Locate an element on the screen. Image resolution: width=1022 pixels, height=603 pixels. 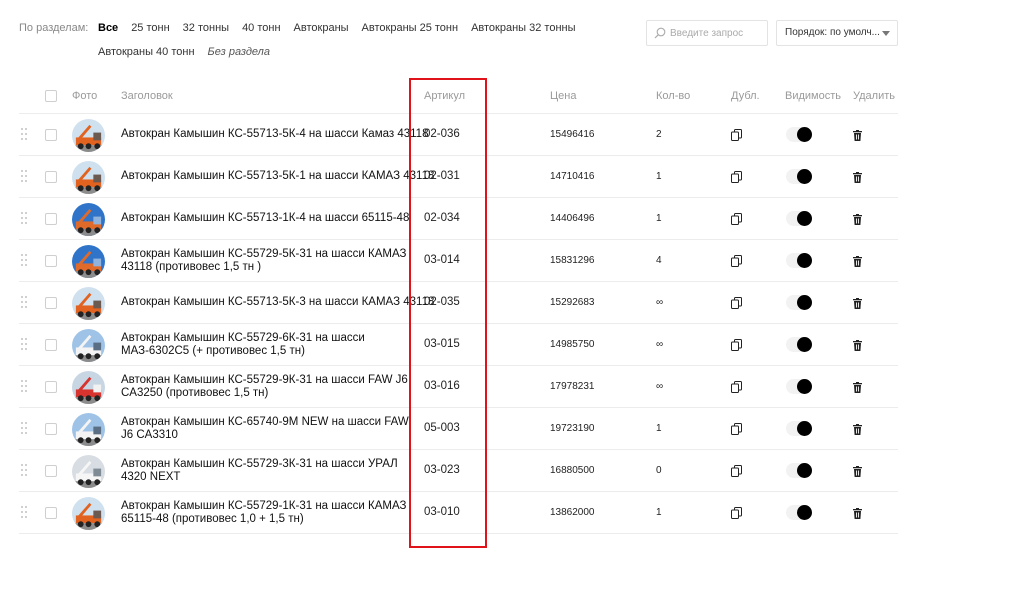
filter-chip: Автокраны 40 тонн is located at coordinates (146, 52).